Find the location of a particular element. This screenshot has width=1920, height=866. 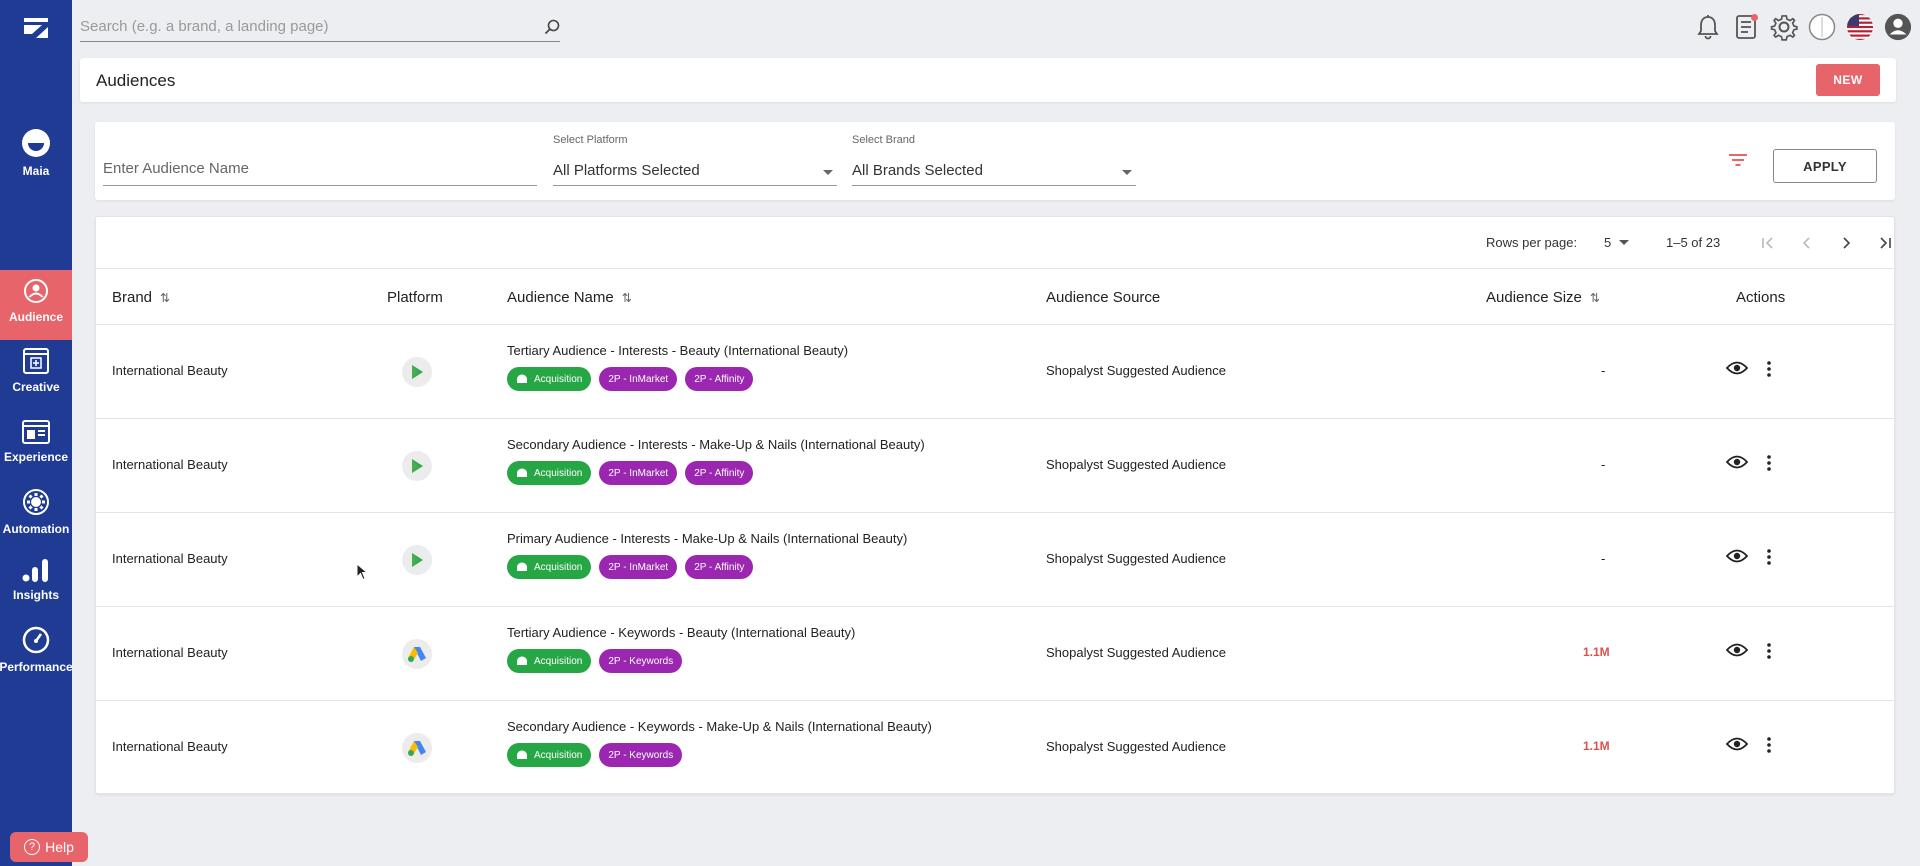

brand-logo-icon is located at coordinates (36, 28).